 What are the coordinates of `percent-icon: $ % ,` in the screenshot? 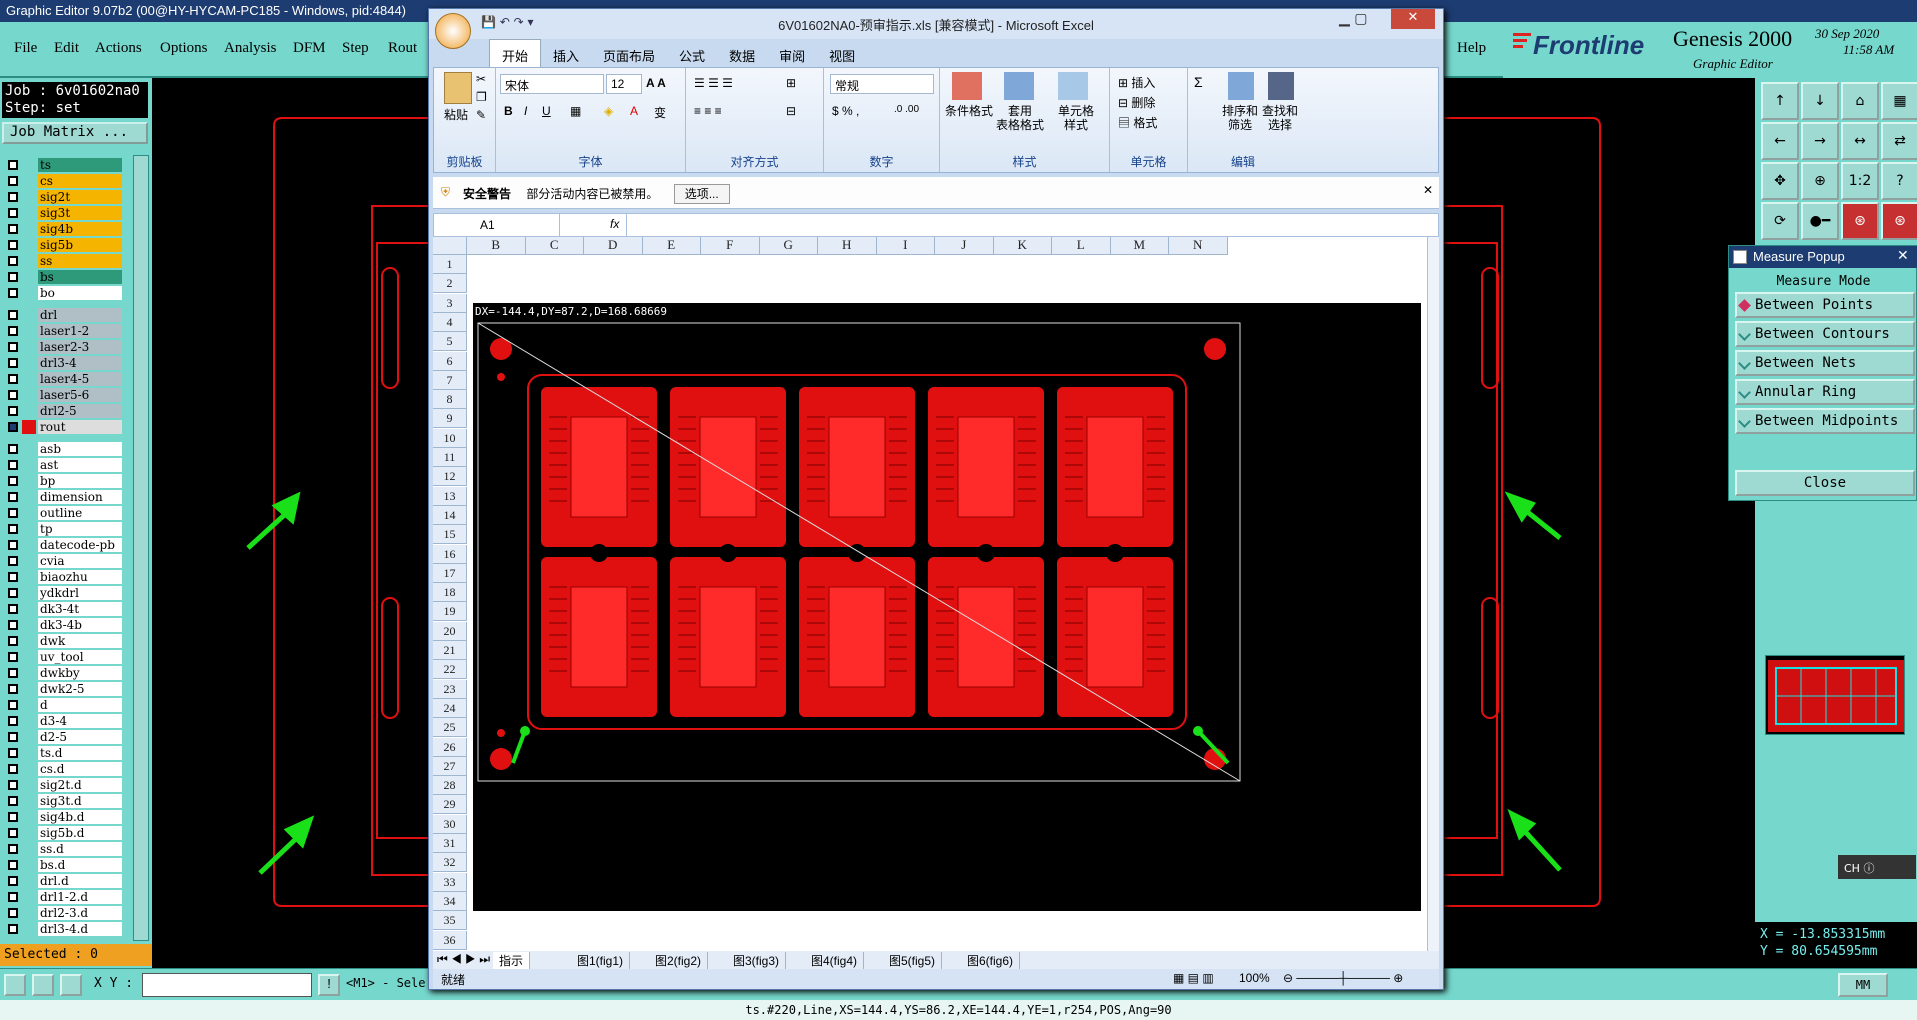 It's located at (845, 111).